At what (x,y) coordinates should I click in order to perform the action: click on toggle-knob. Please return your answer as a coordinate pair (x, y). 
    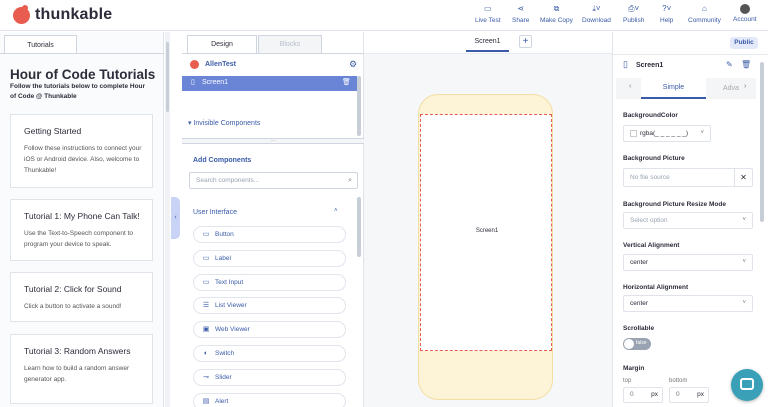
    Looking at the image, I should click on (629, 344).